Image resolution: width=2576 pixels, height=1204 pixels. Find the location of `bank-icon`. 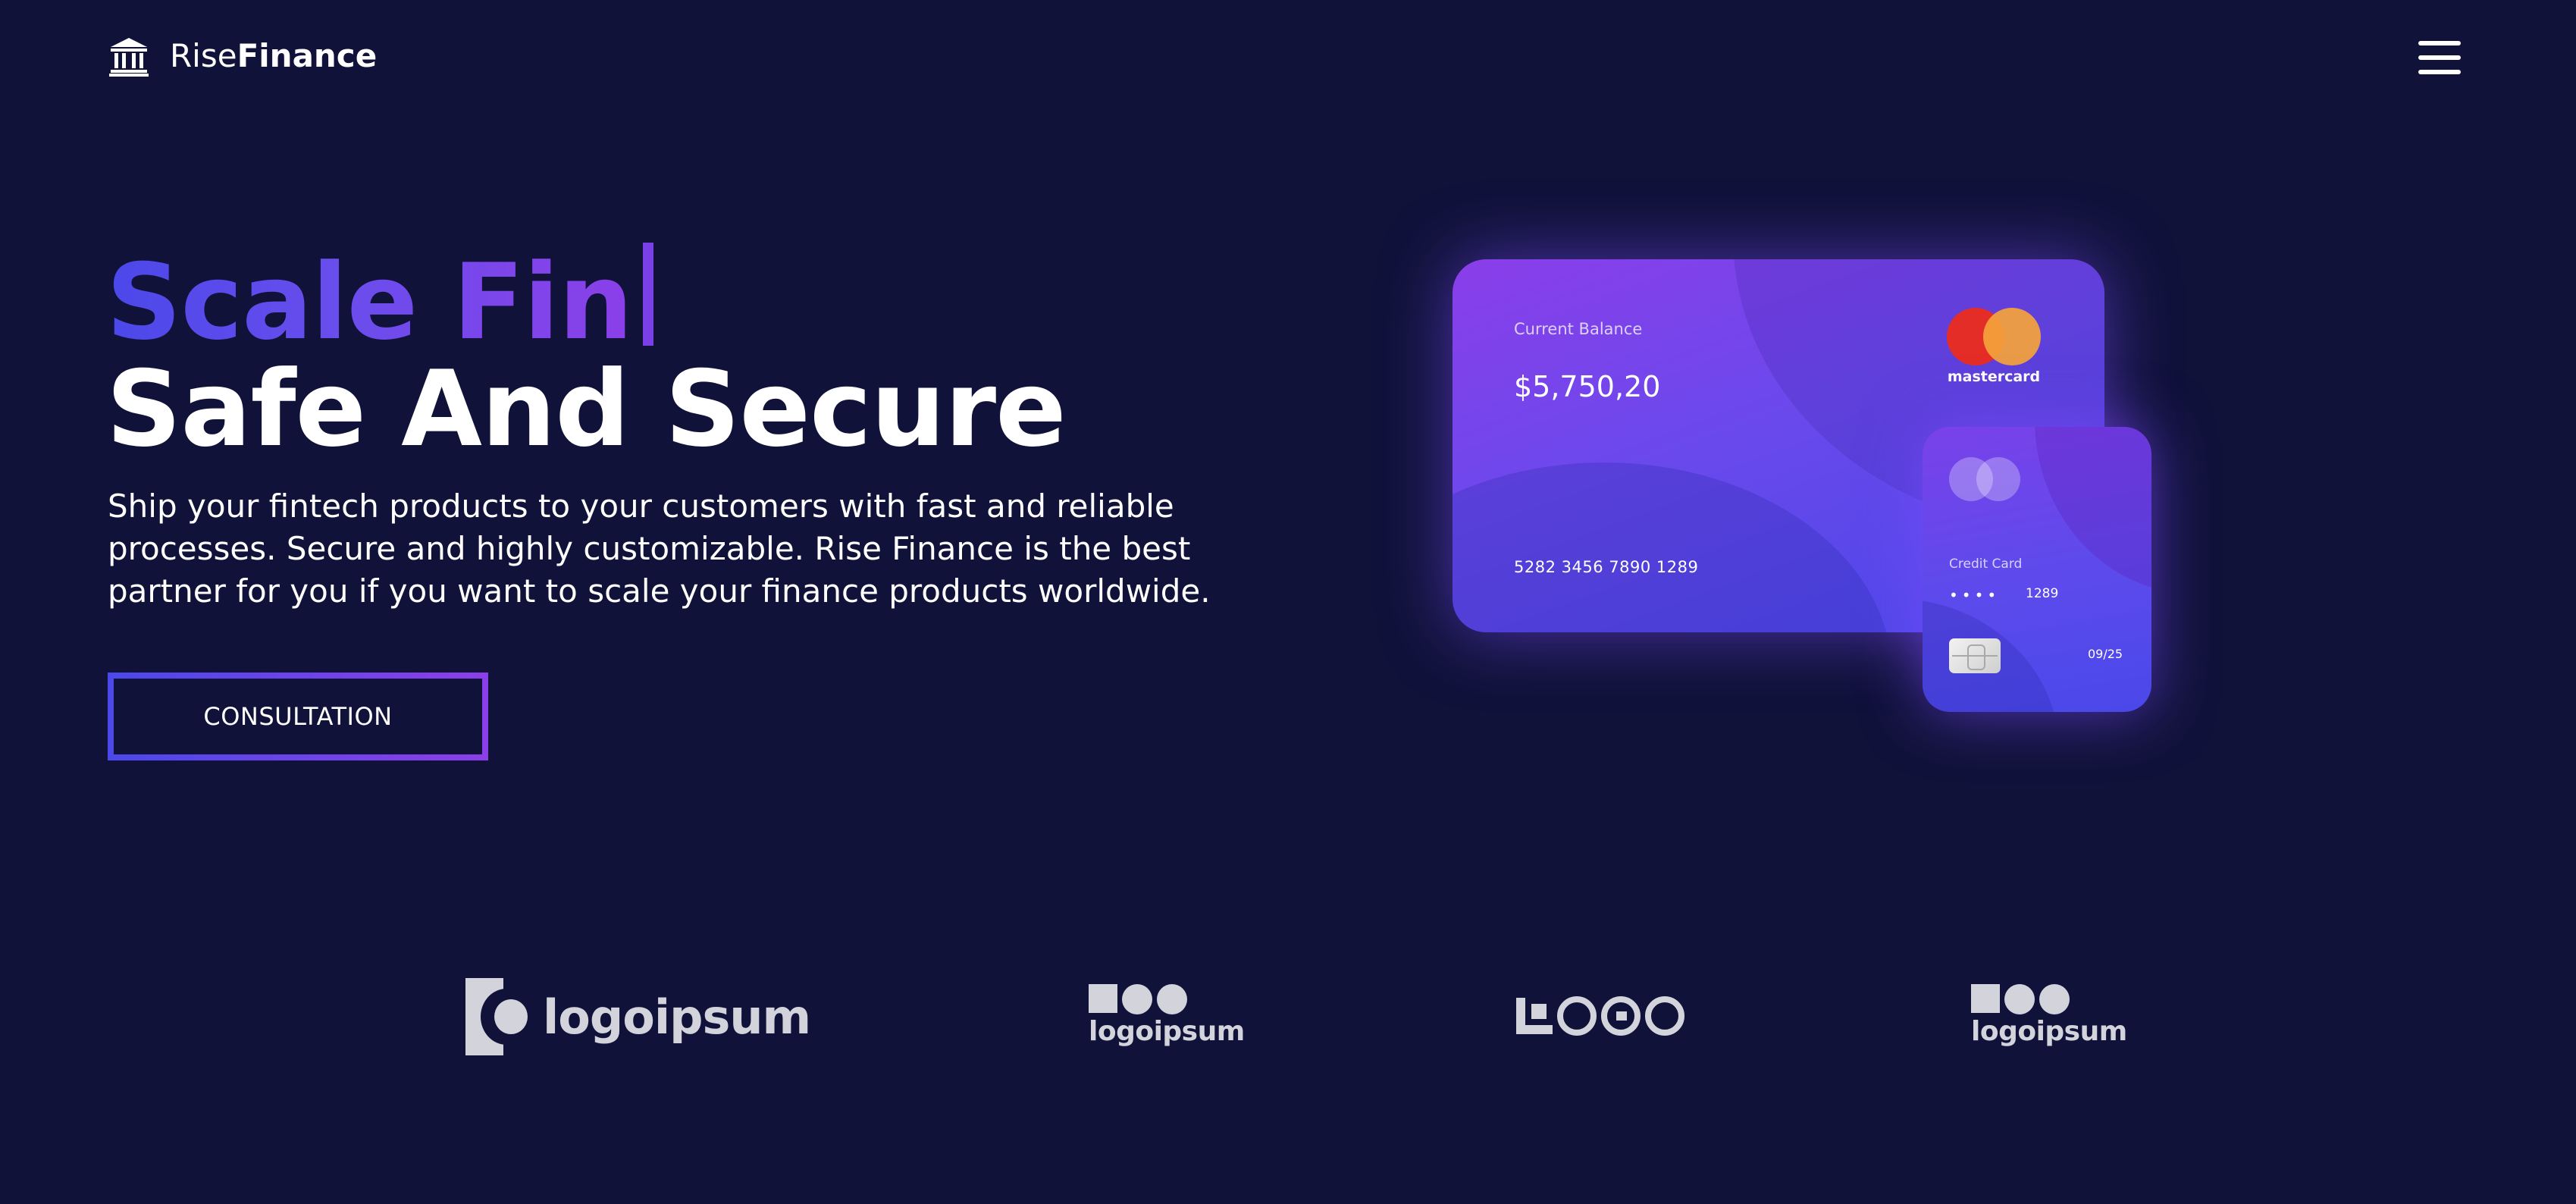

bank-icon is located at coordinates (129, 58).